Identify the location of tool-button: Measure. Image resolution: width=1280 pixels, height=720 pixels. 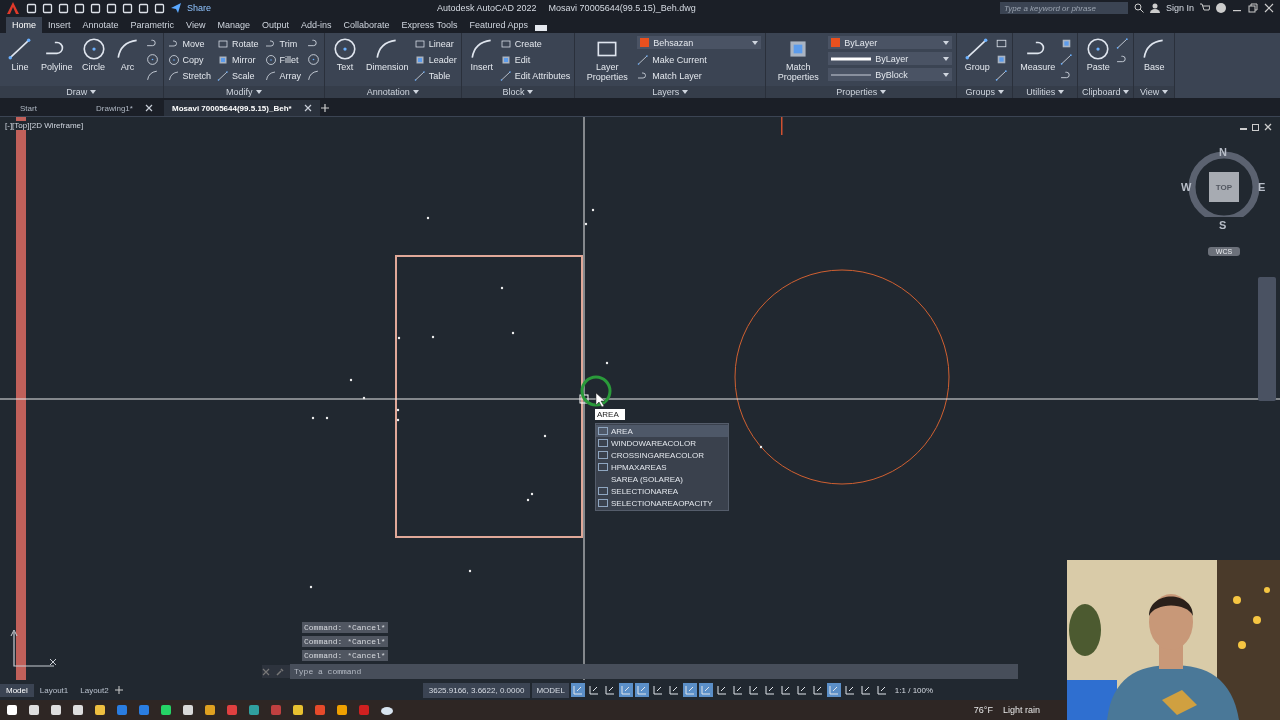
(1038, 54).